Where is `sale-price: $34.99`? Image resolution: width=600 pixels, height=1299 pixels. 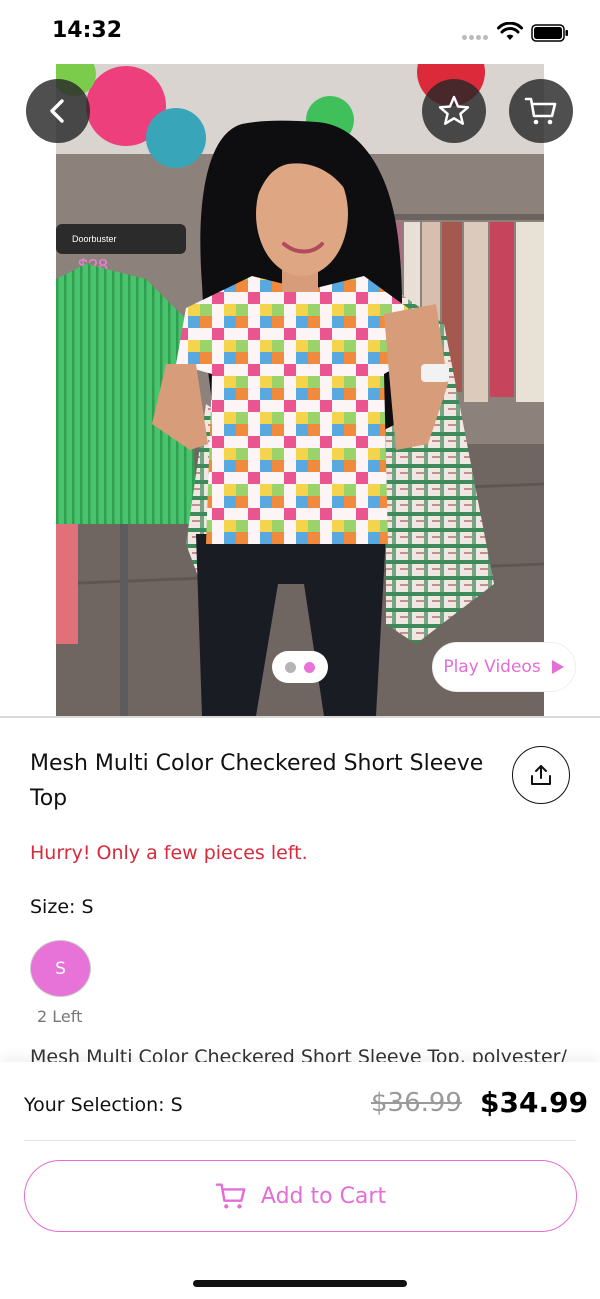 sale-price: $34.99 is located at coordinates (534, 1102).